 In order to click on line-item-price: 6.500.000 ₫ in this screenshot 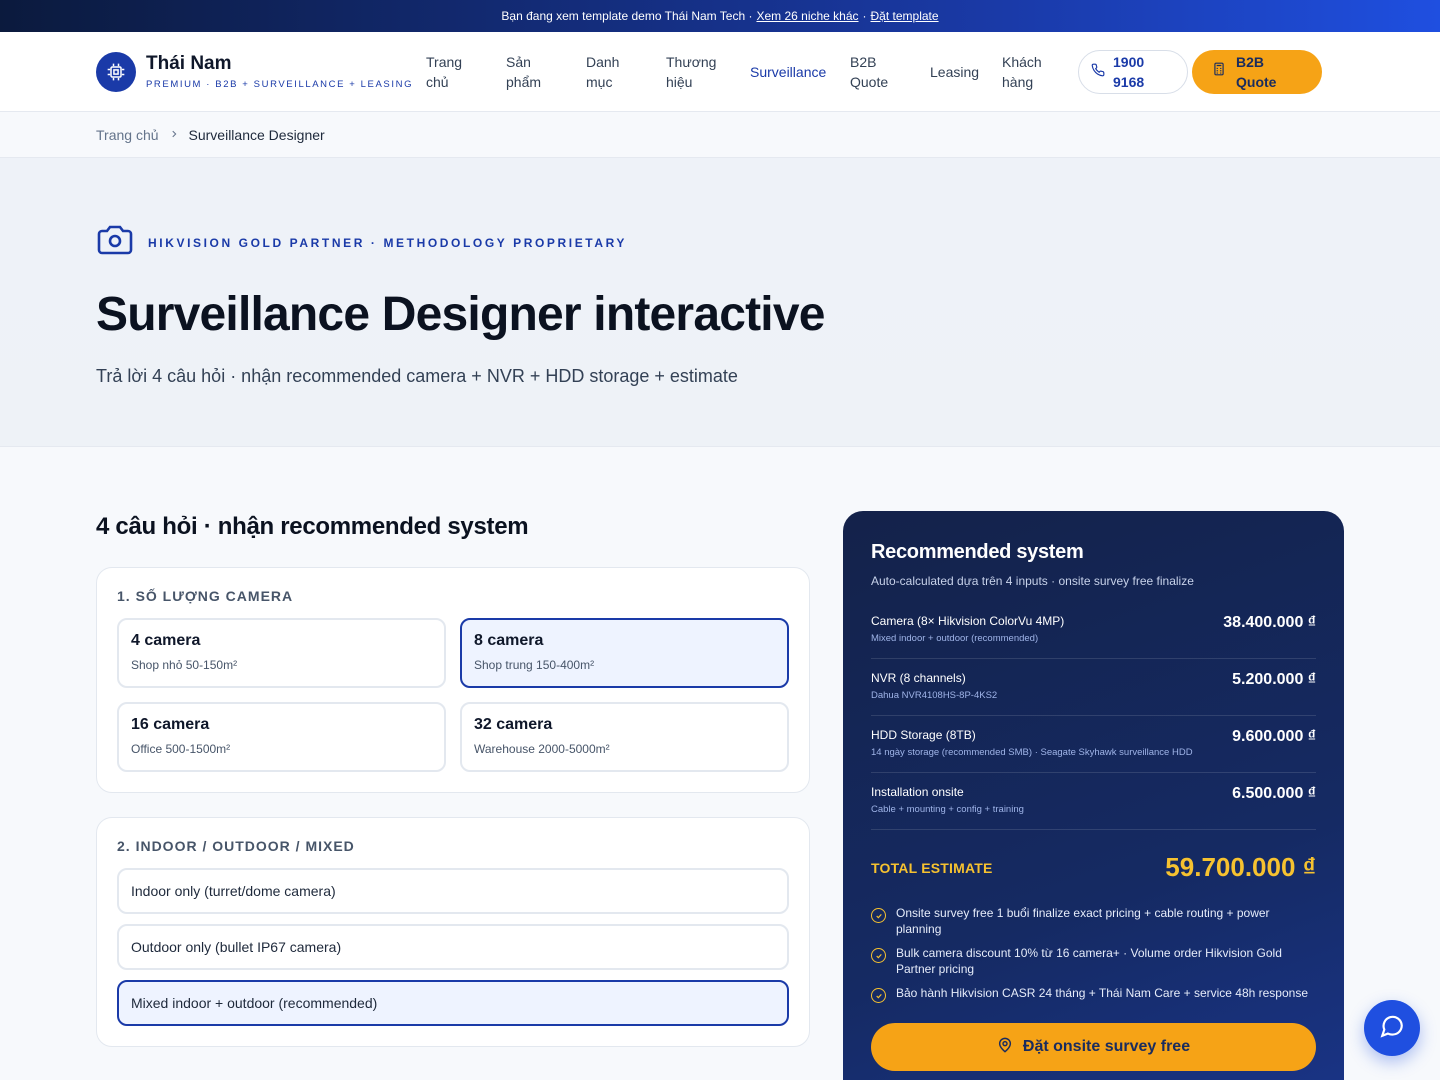, I will do `click(1274, 793)`.